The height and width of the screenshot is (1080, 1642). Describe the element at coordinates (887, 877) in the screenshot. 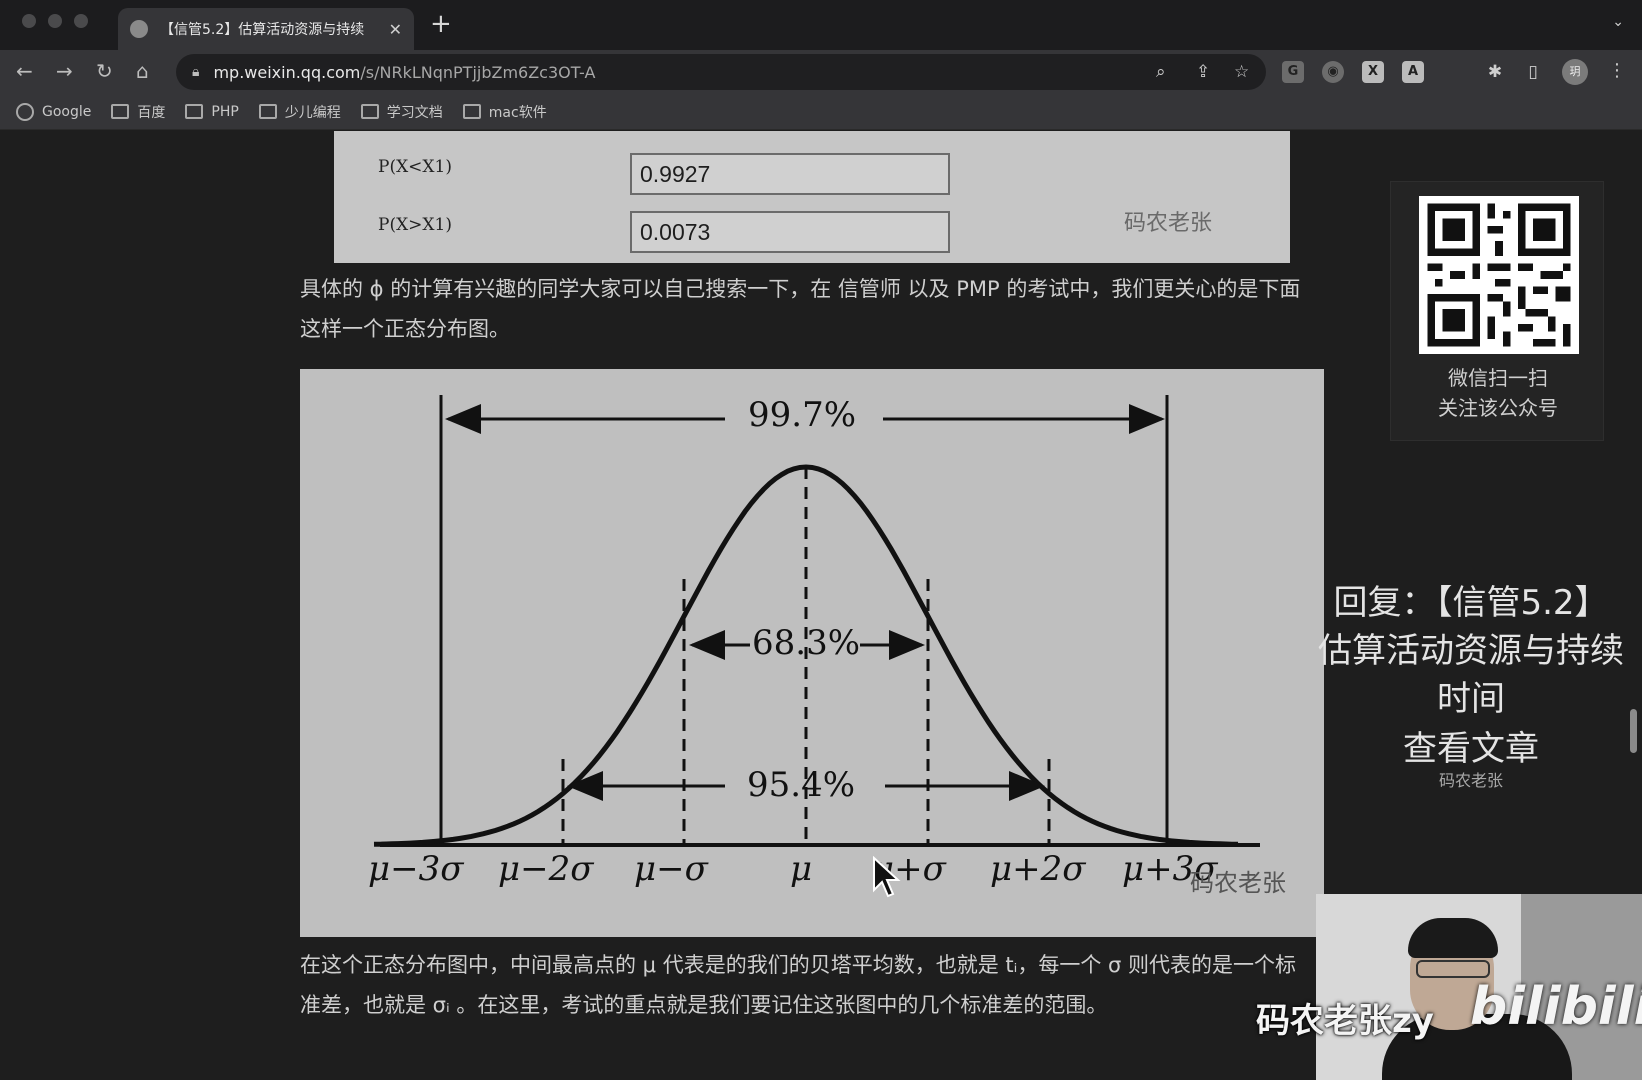

I see `mouse-cursor-icon` at that location.